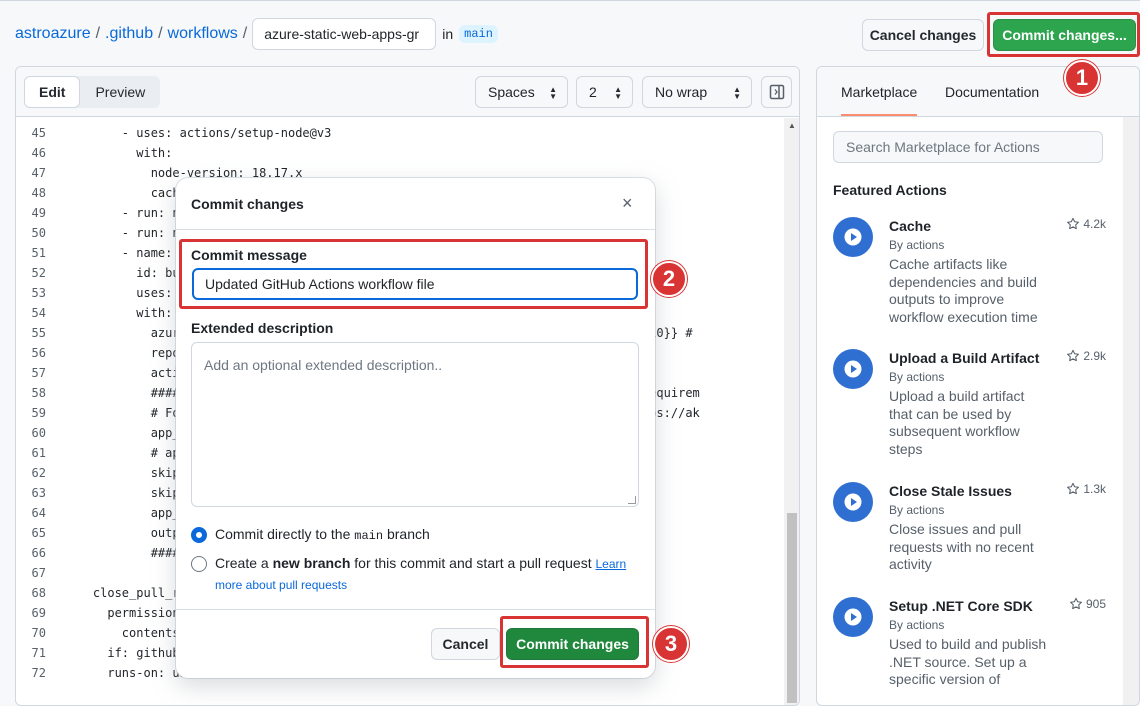  I want to click on line-content: - run: np, so click(125, 213).